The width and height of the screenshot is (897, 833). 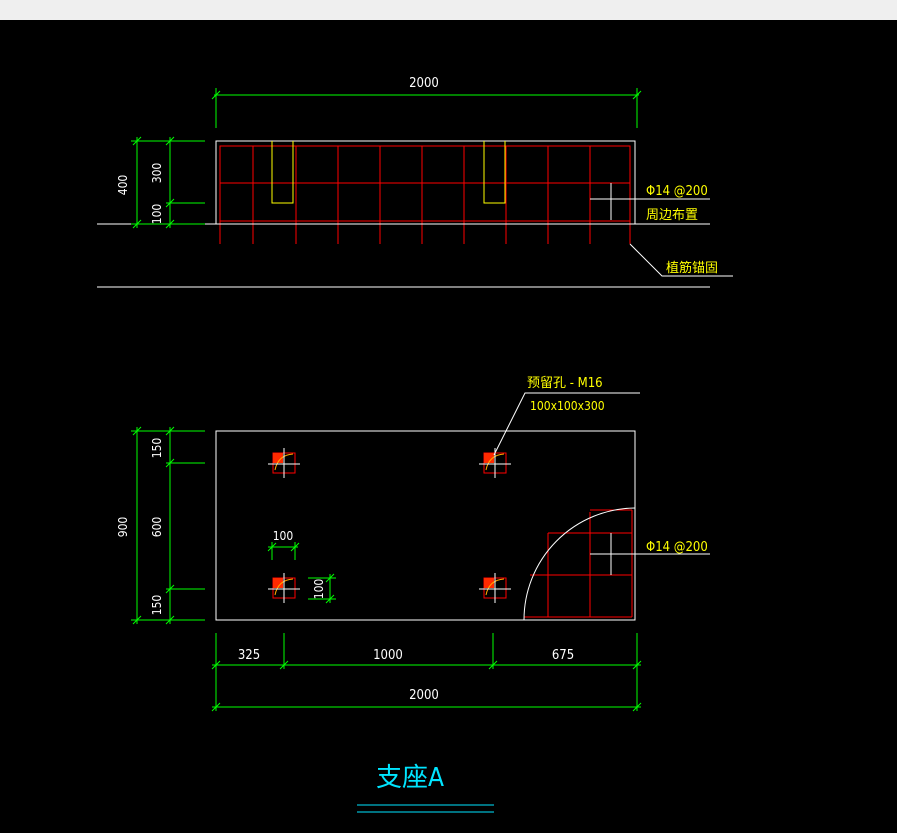 I want to click on elevation-rebar-grid, so click(x=425, y=194).